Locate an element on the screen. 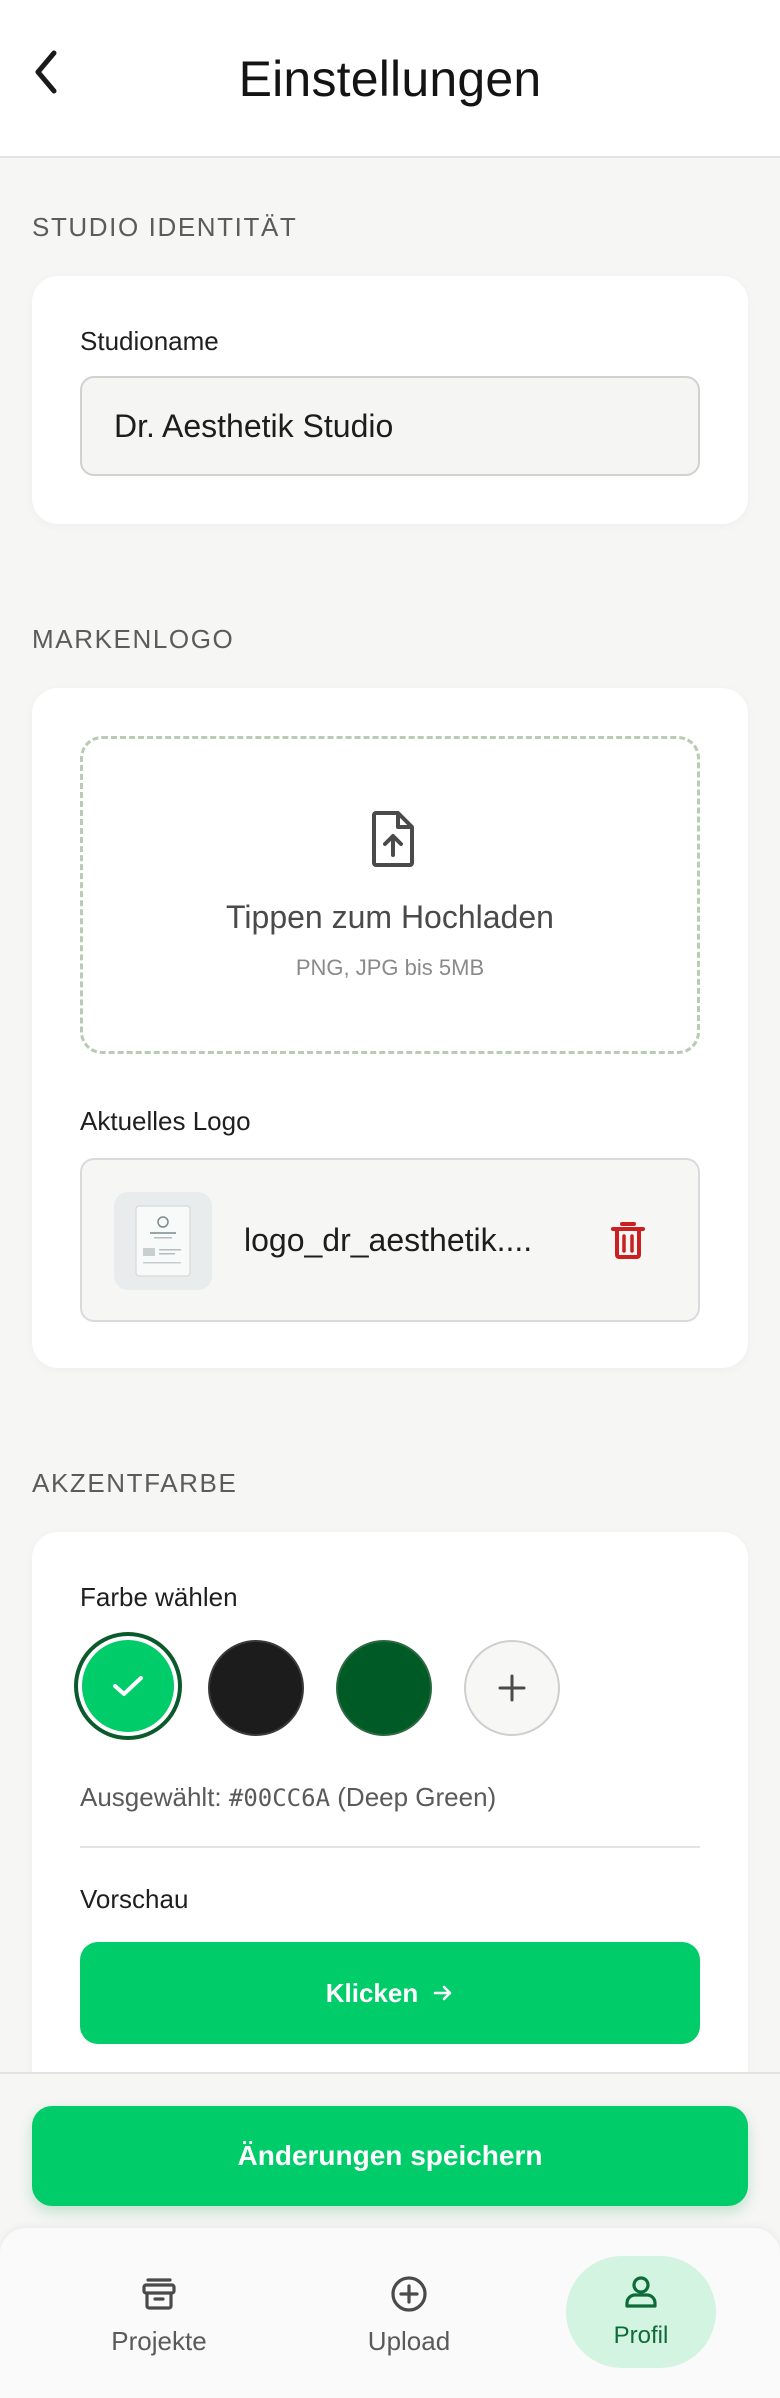  nav-label-upload: Upload is located at coordinates (409, 2341).